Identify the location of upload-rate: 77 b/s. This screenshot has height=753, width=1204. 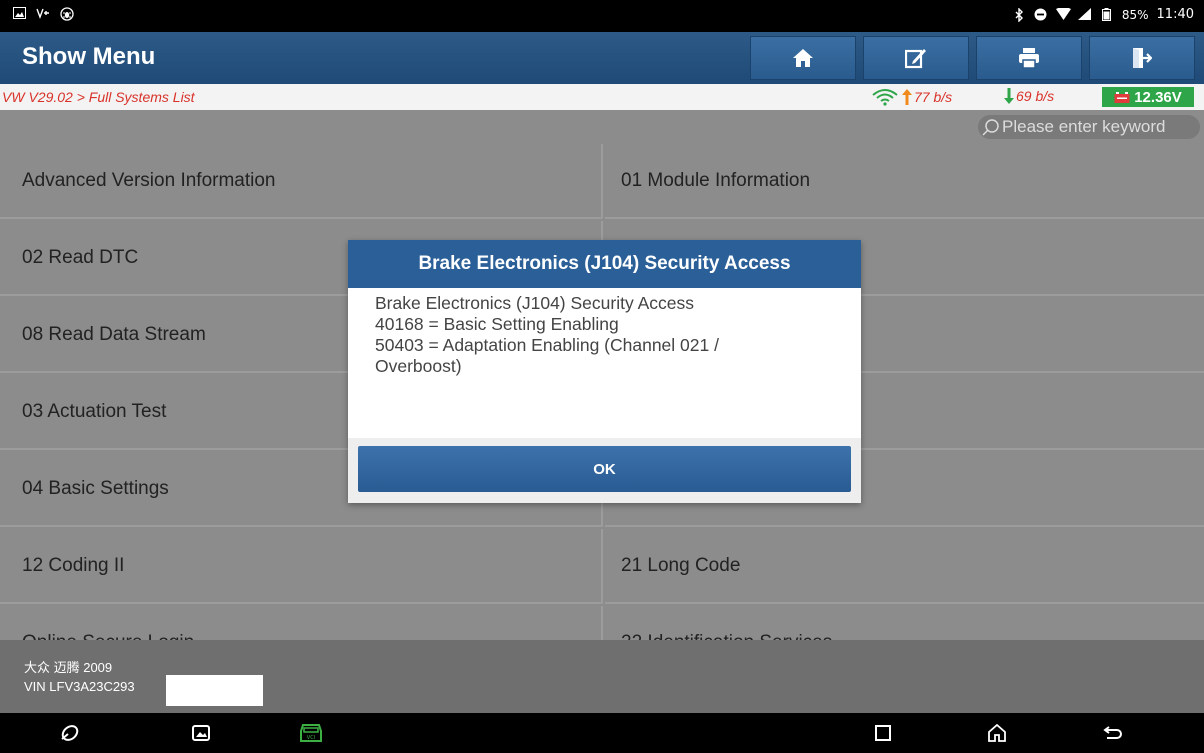
(933, 97).